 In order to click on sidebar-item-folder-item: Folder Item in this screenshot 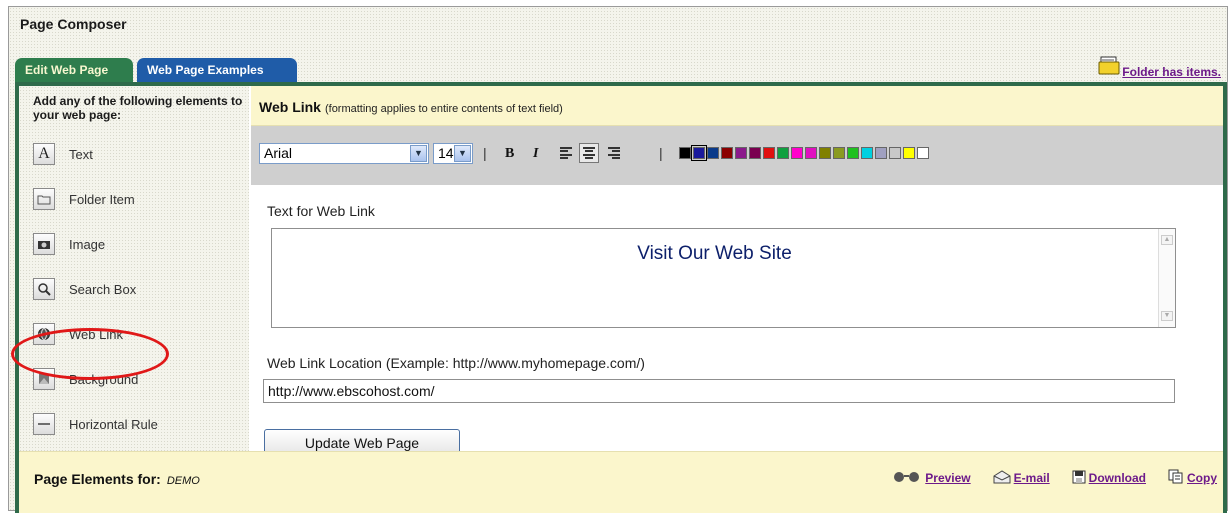, I will do `click(84, 199)`.